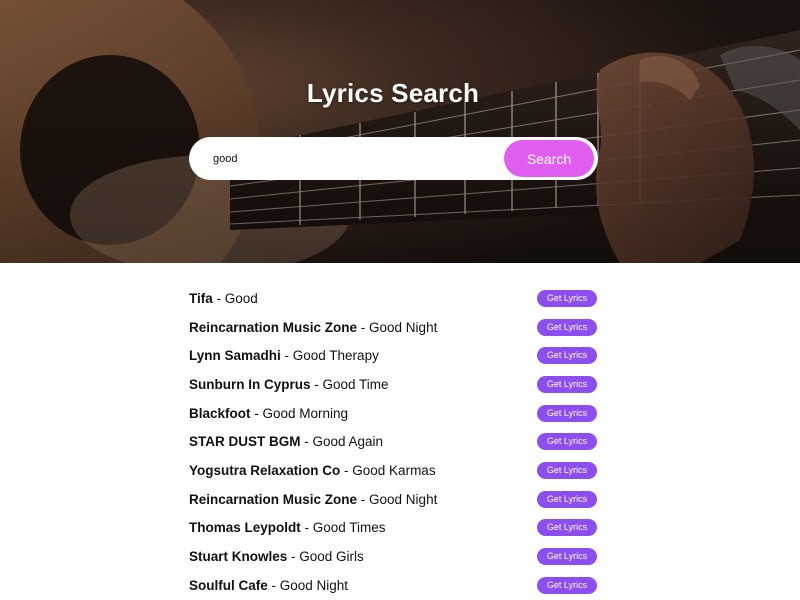 The width and height of the screenshot is (800, 600). Describe the element at coordinates (549, 158) in the screenshot. I see `search-button: Search` at that location.